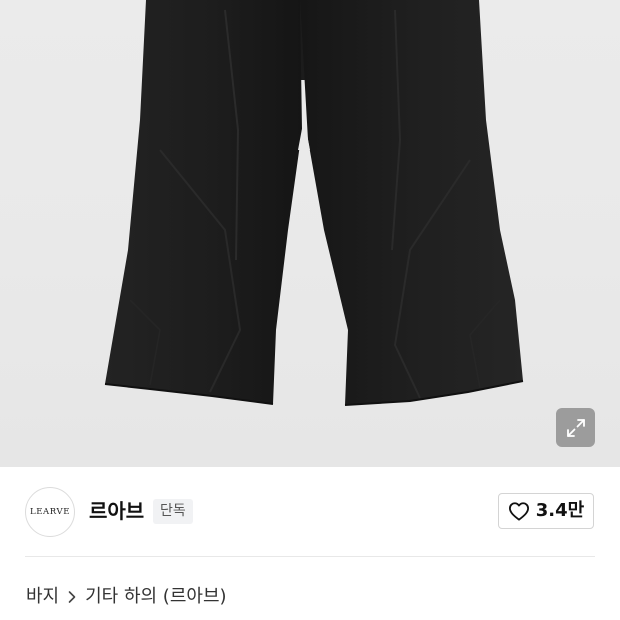 This screenshot has height=620, width=620. I want to click on brand-name: 르아브, so click(116, 511).